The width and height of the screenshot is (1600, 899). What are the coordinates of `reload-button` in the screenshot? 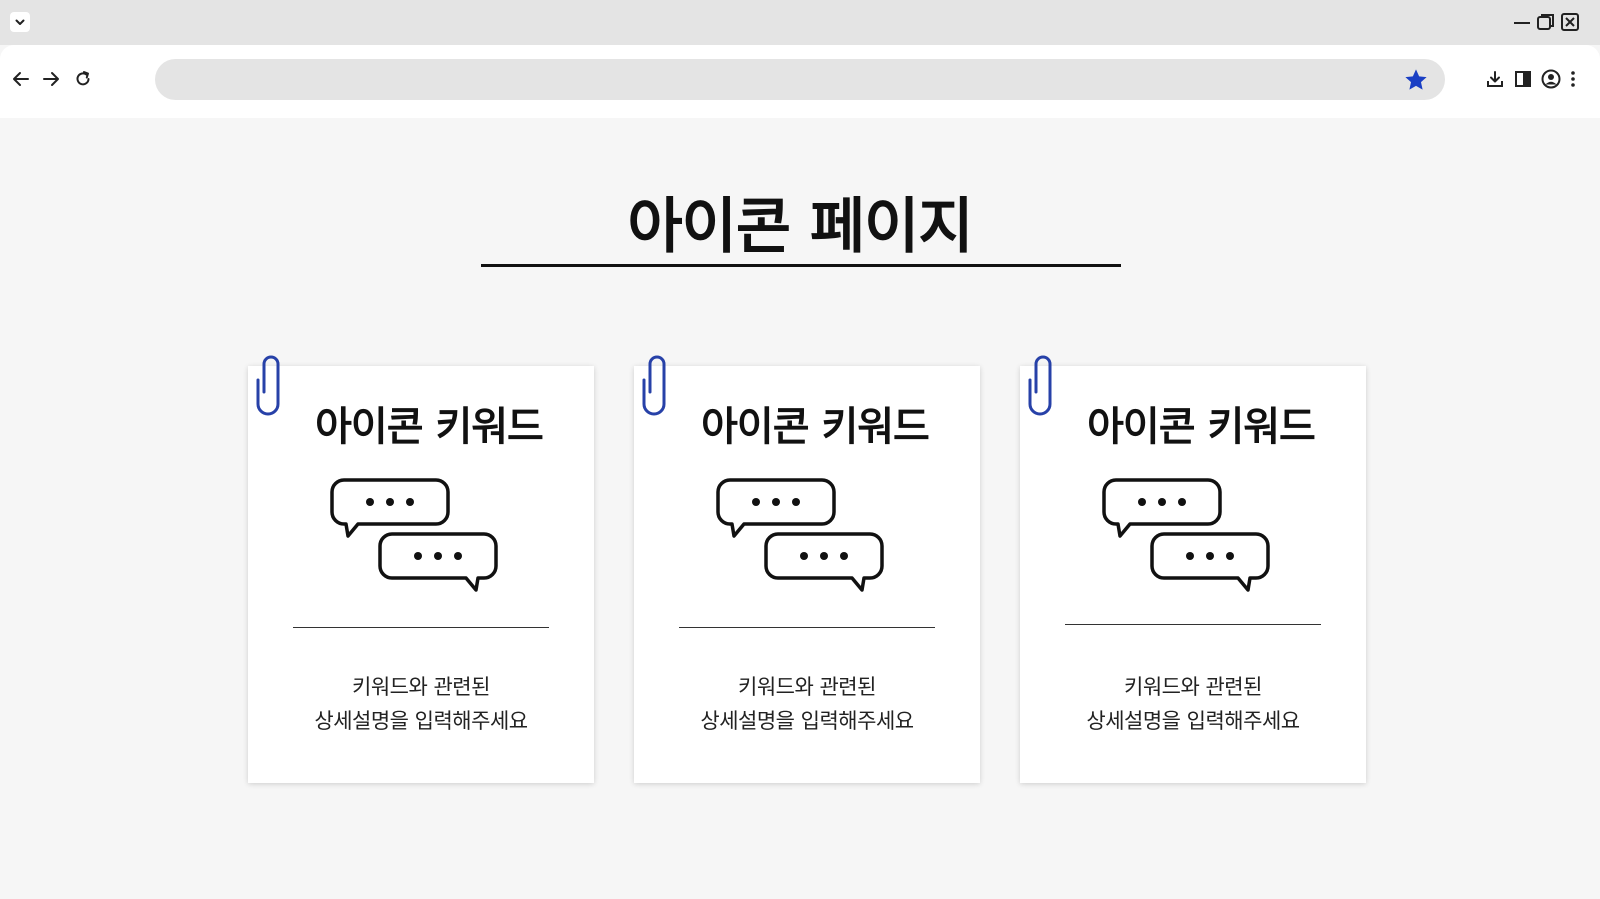 It's located at (83, 79).